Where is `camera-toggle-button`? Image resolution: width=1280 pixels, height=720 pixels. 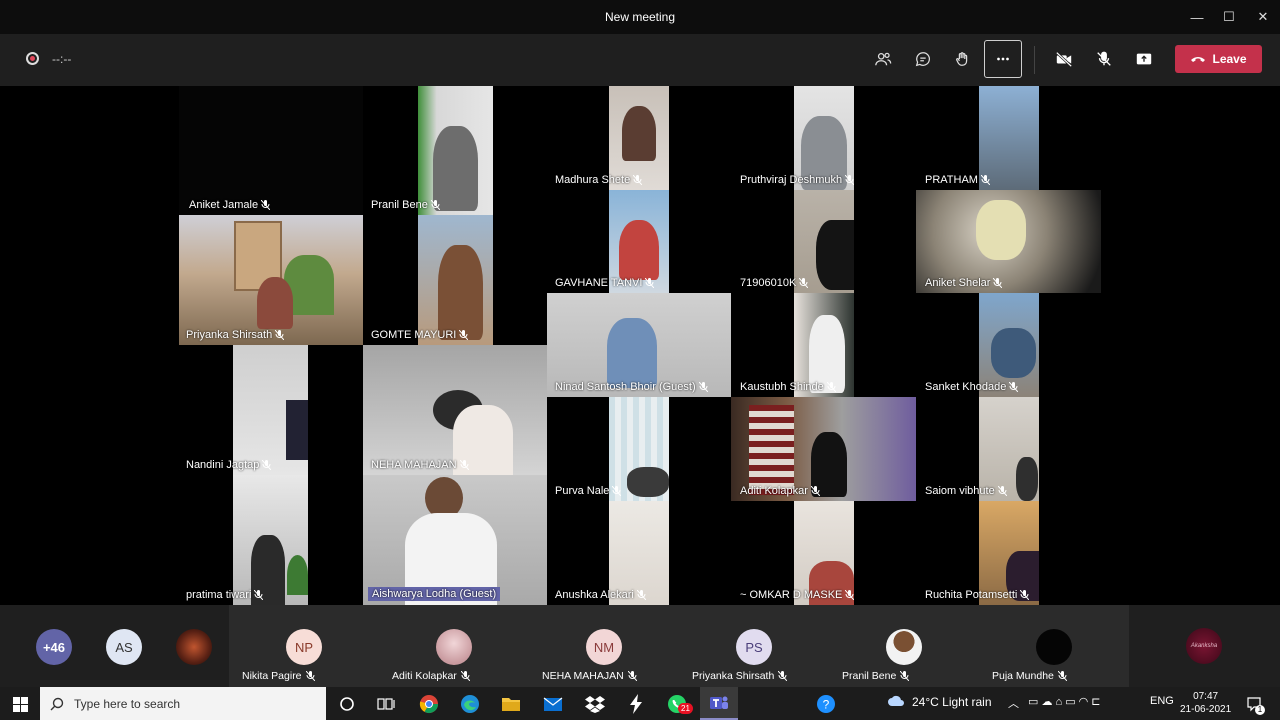 camera-toggle-button is located at coordinates (1064, 59).